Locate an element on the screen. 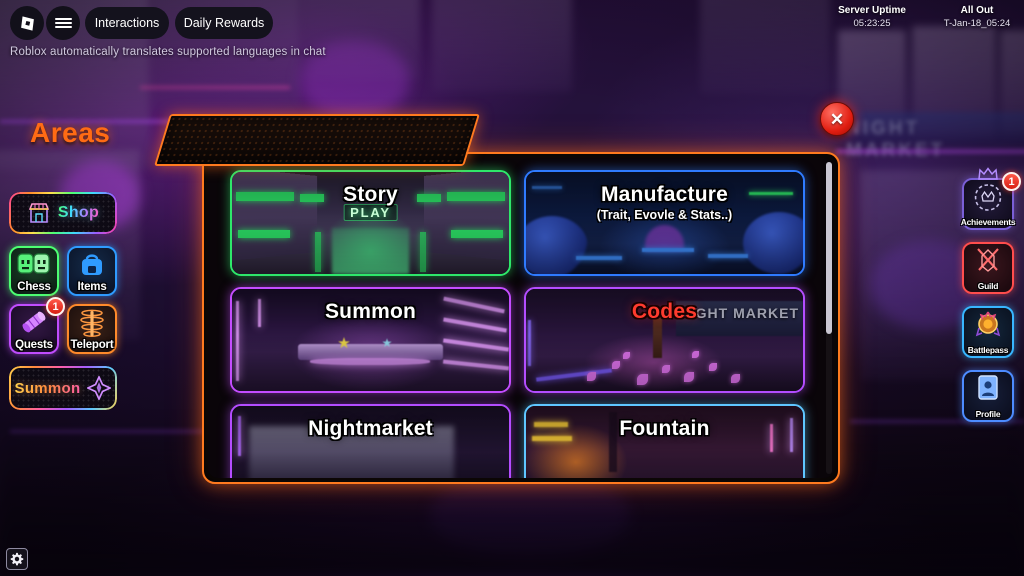 The image size is (1024, 576). codes-title: Codes is located at coordinates (664, 311).